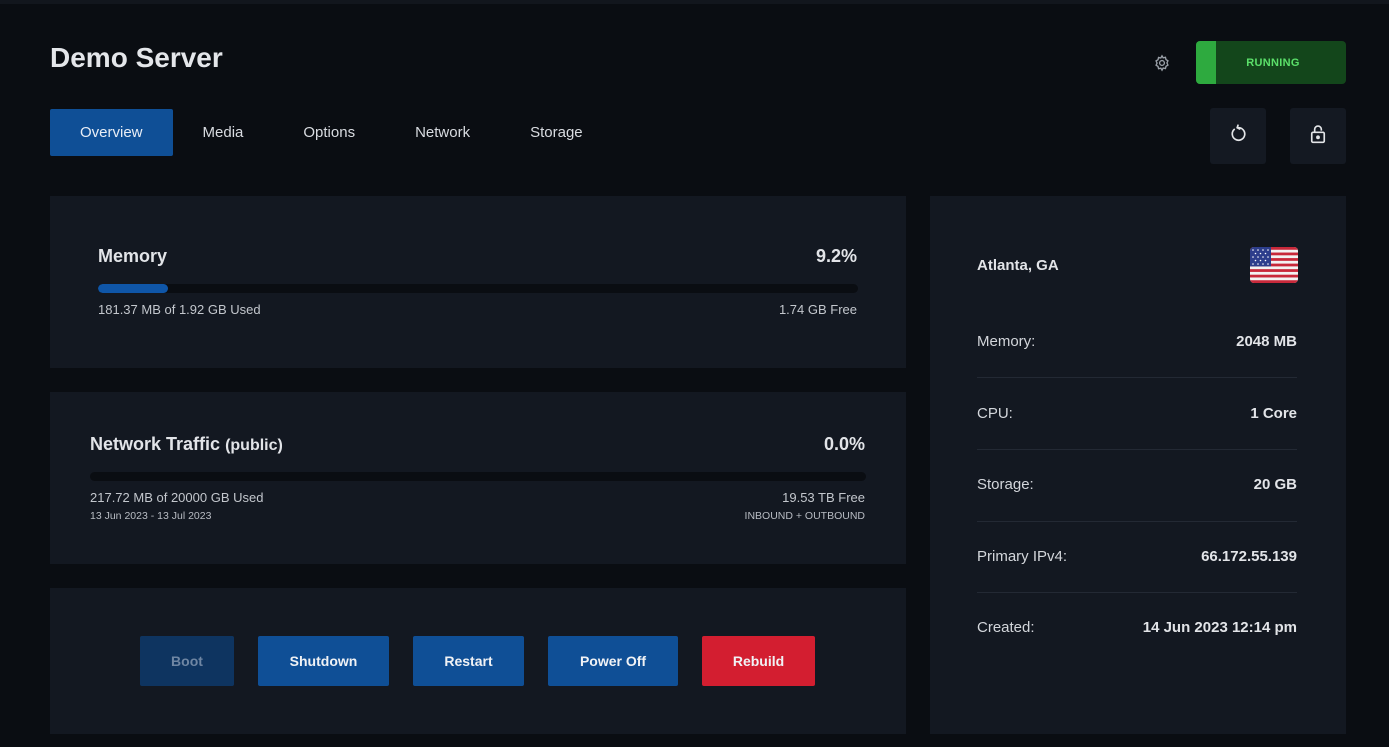 Image resolution: width=1389 pixels, height=747 pixels. I want to click on shutdown-button: Shutdown, so click(323, 661).